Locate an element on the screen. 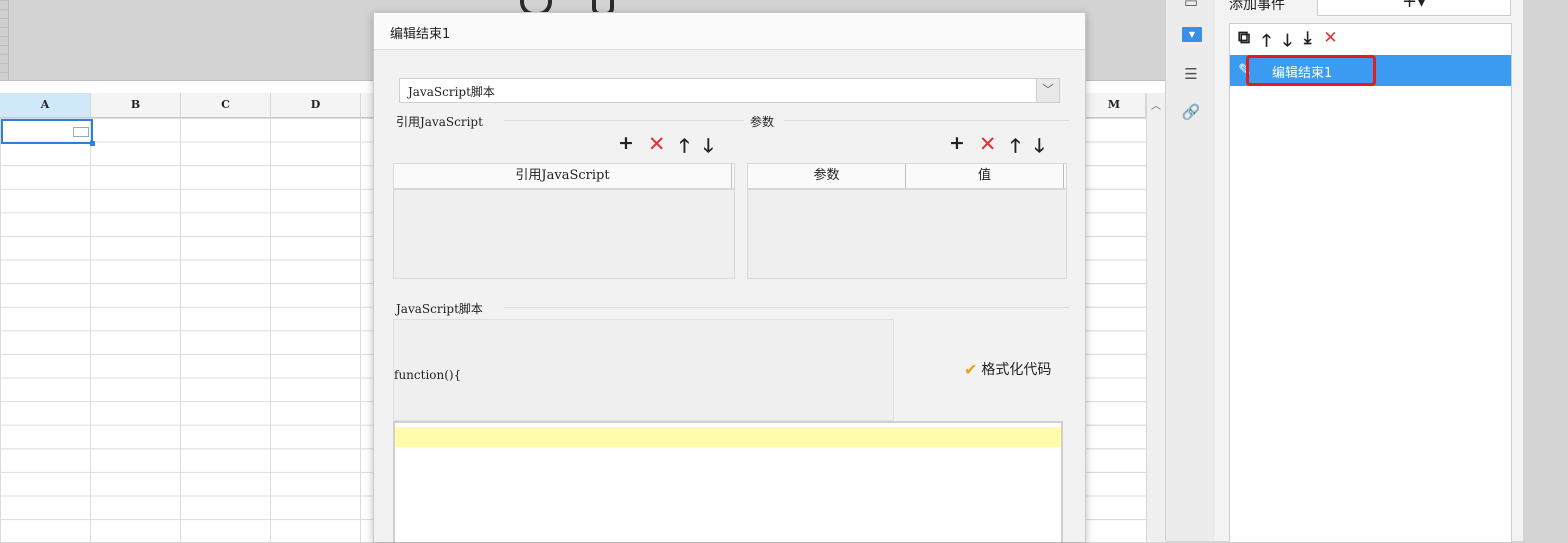  params-toolbar: + ✕ 🡑 🡓 is located at coordinates (996, 148).